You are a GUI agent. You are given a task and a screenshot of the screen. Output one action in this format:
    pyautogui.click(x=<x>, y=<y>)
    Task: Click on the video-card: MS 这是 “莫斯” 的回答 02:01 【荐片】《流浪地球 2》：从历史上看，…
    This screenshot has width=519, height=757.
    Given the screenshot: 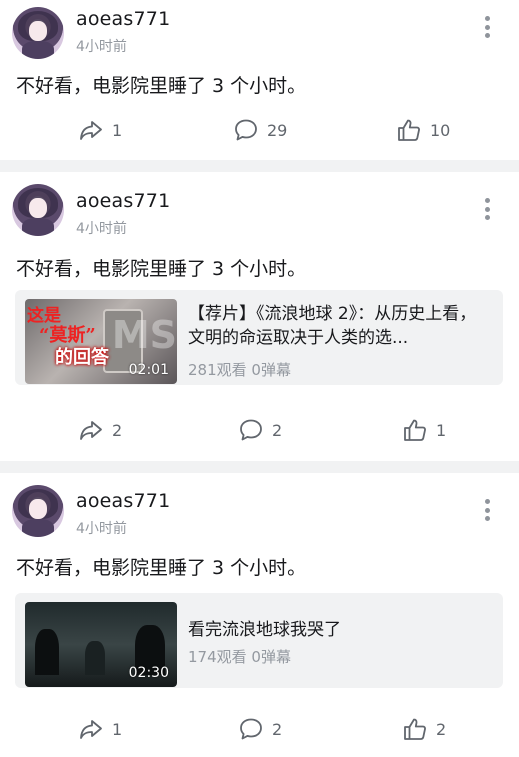 What is the action you would take?
    pyautogui.click(x=259, y=337)
    